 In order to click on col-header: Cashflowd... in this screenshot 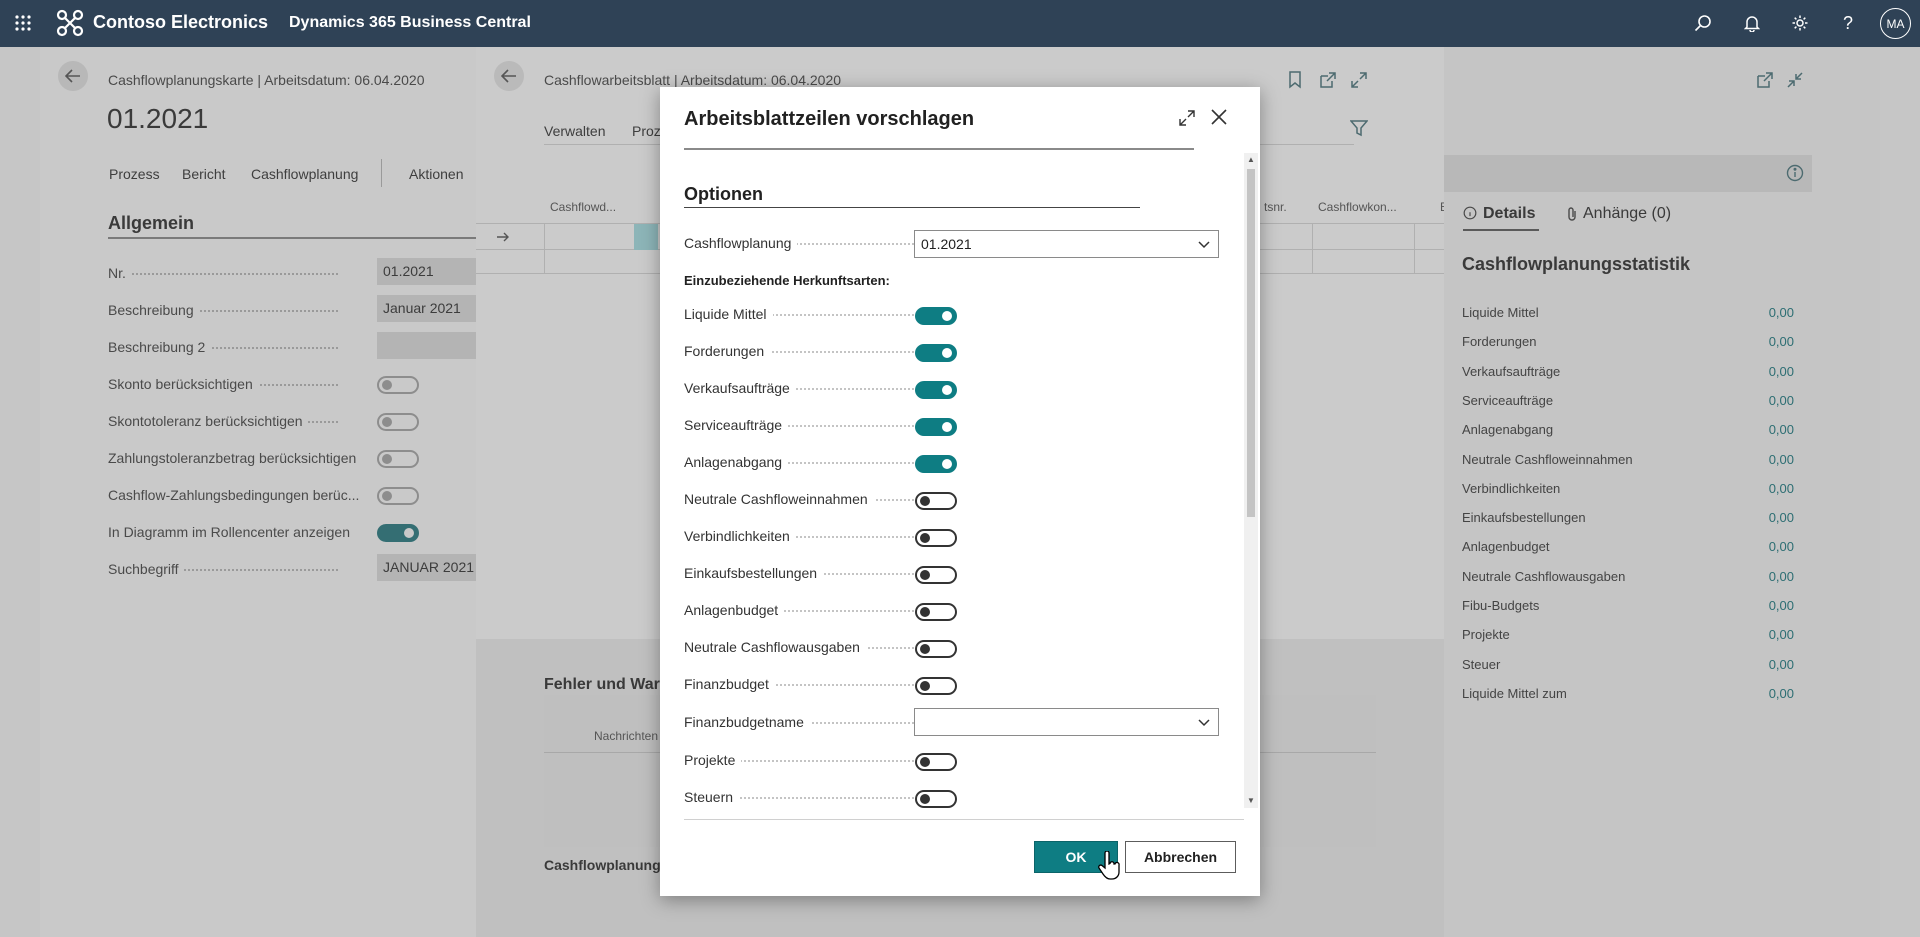, I will do `click(583, 207)`.